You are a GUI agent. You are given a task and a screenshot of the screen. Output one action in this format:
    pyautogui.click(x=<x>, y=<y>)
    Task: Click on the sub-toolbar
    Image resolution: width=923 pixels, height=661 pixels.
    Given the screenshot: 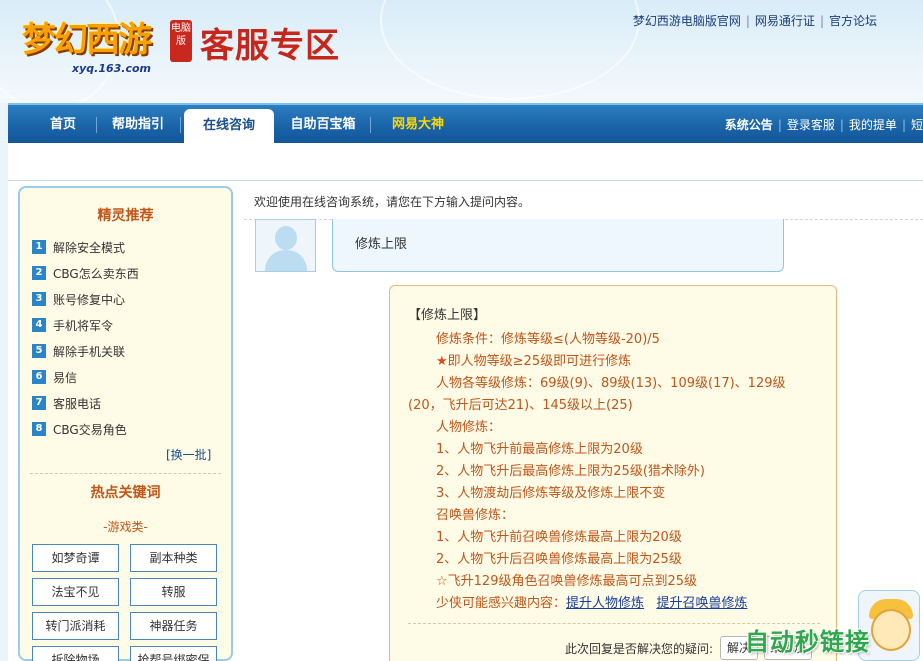 What is the action you would take?
    pyautogui.click(x=465, y=162)
    